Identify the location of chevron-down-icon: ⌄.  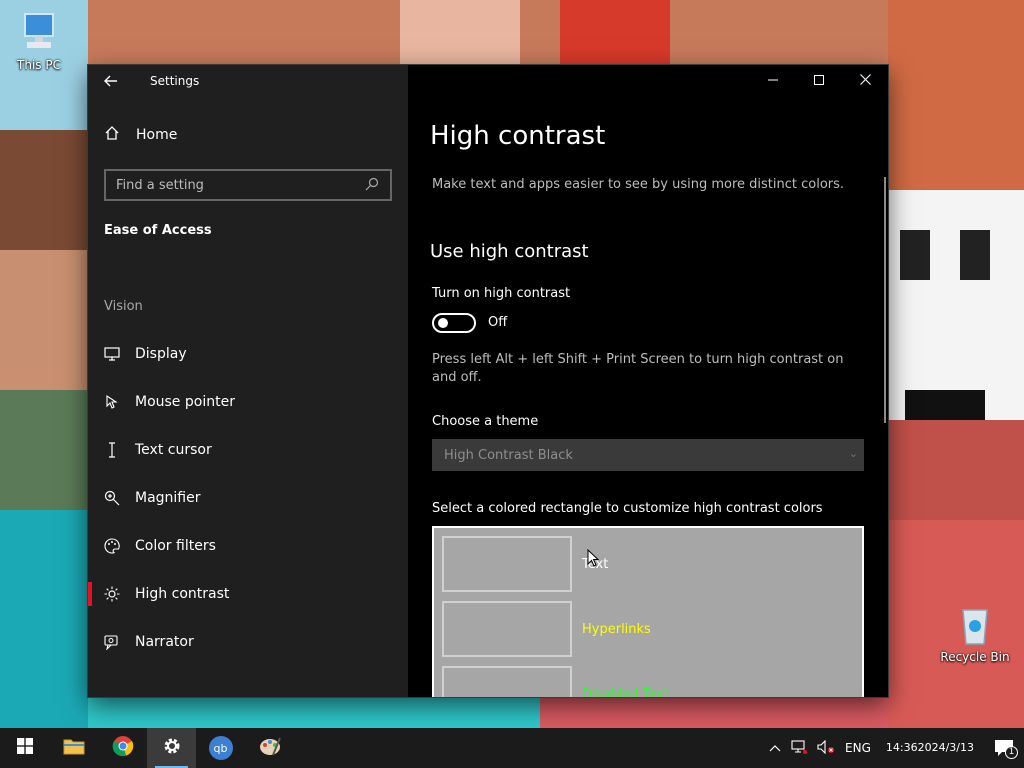
(853, 453).